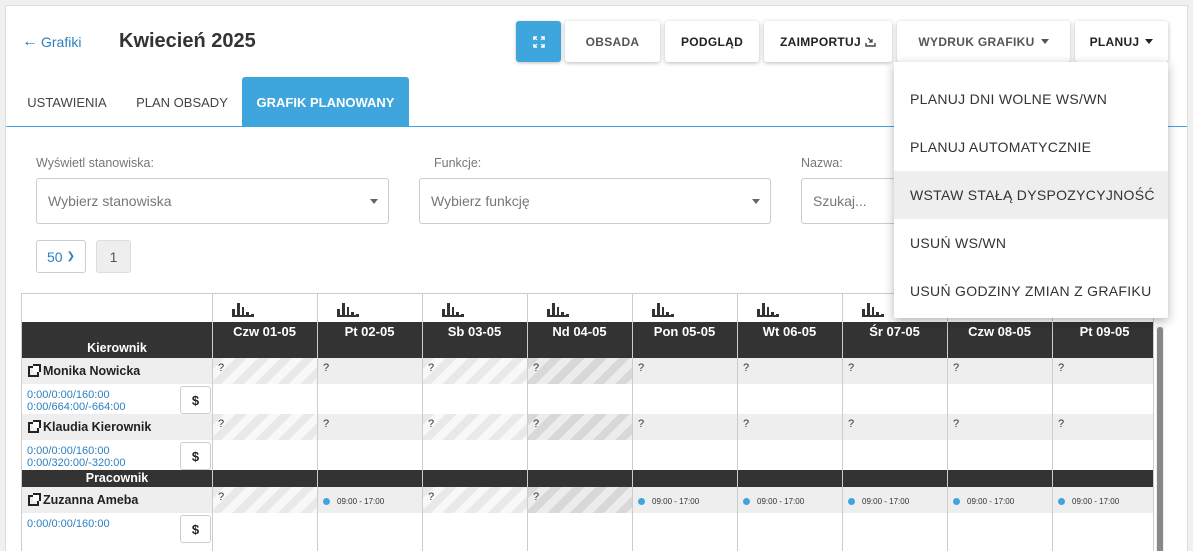  I want to click on day-header-label: Pt 09-05, so click(1104, 331).